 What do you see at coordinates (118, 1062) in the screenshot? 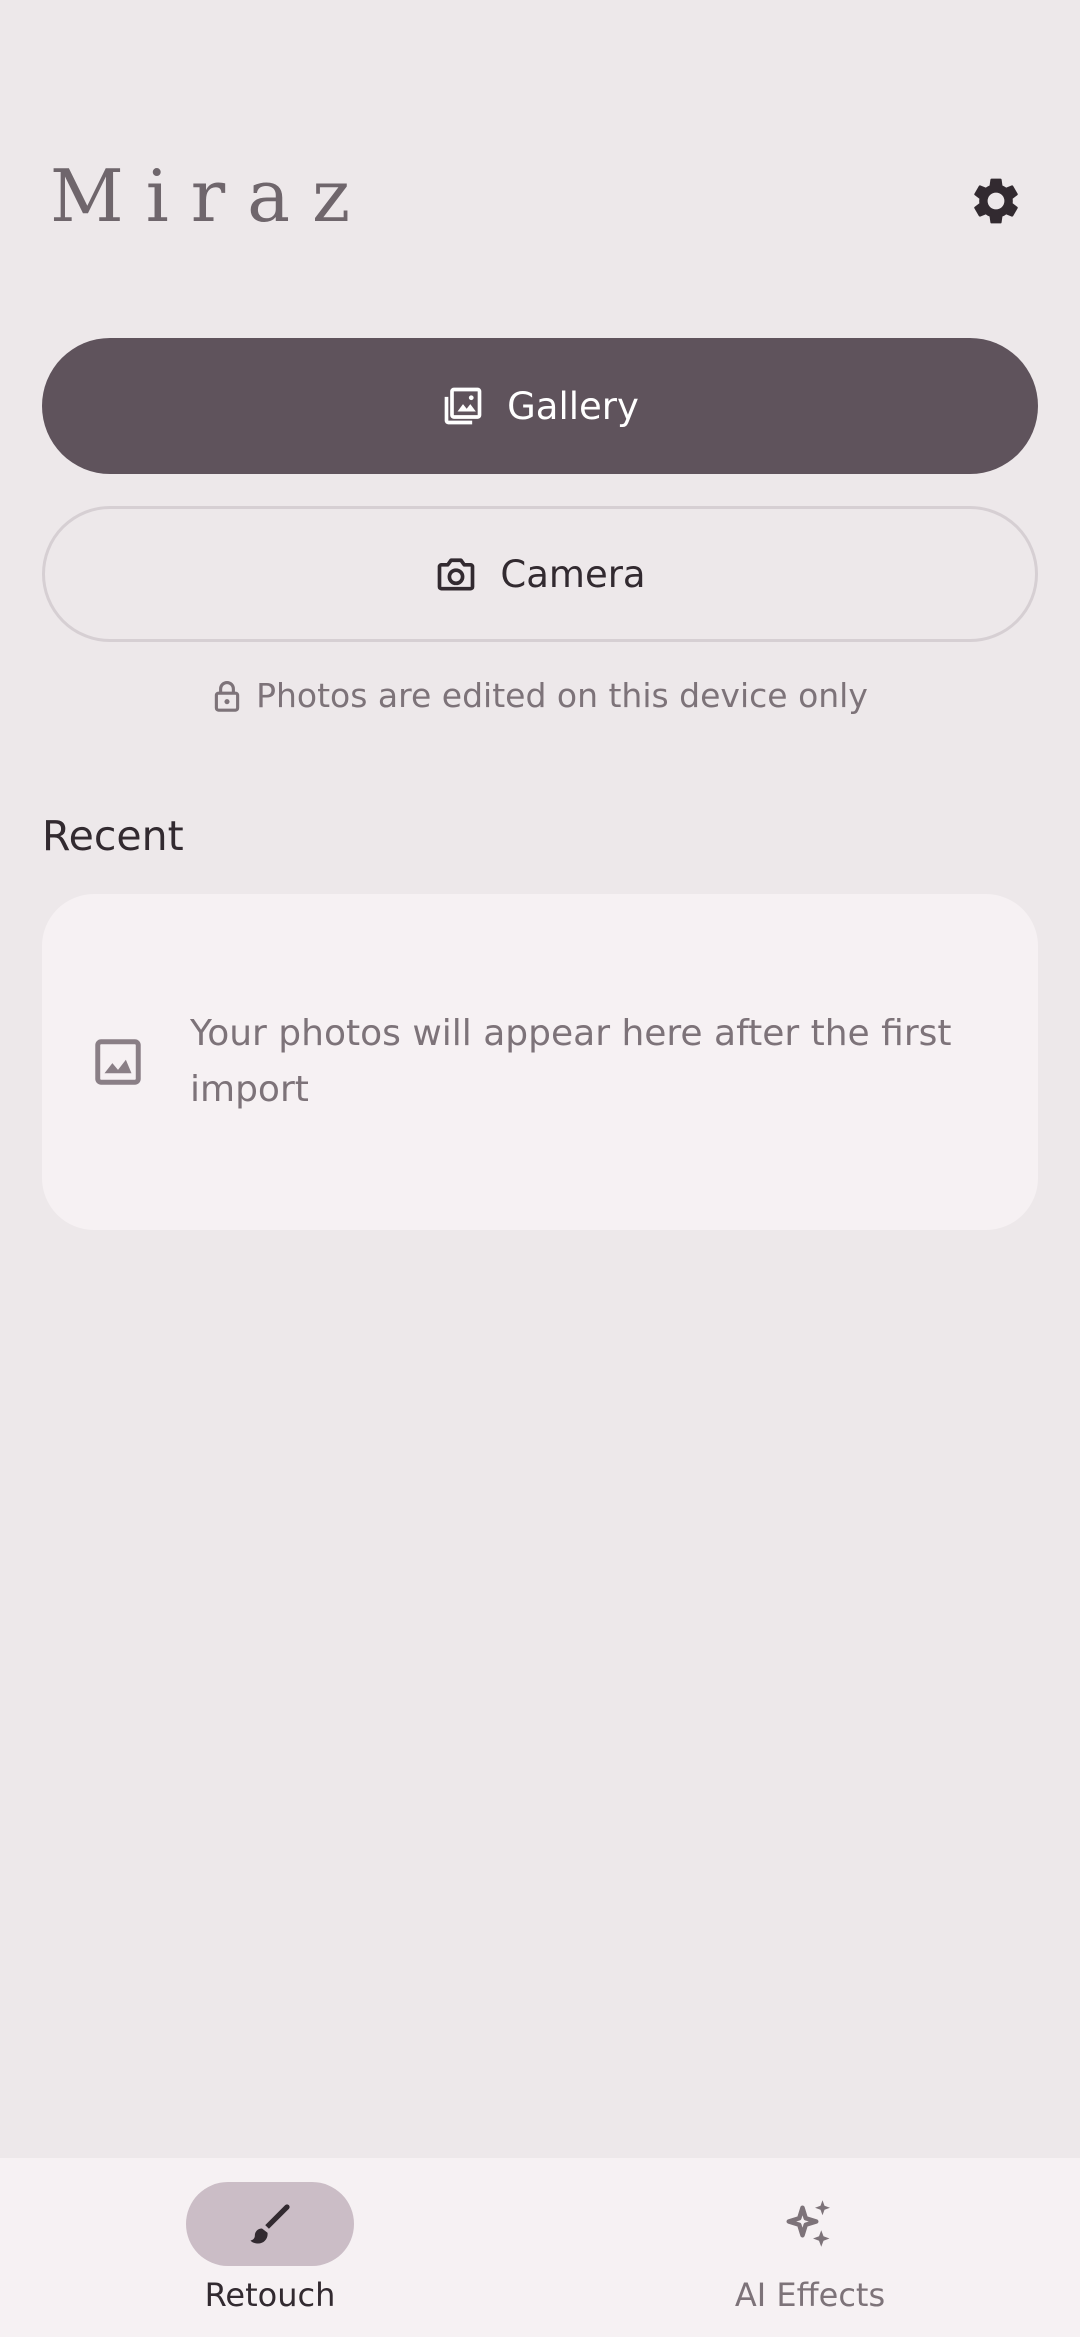
I see `image-icon` at bounding box center [118, 1062].